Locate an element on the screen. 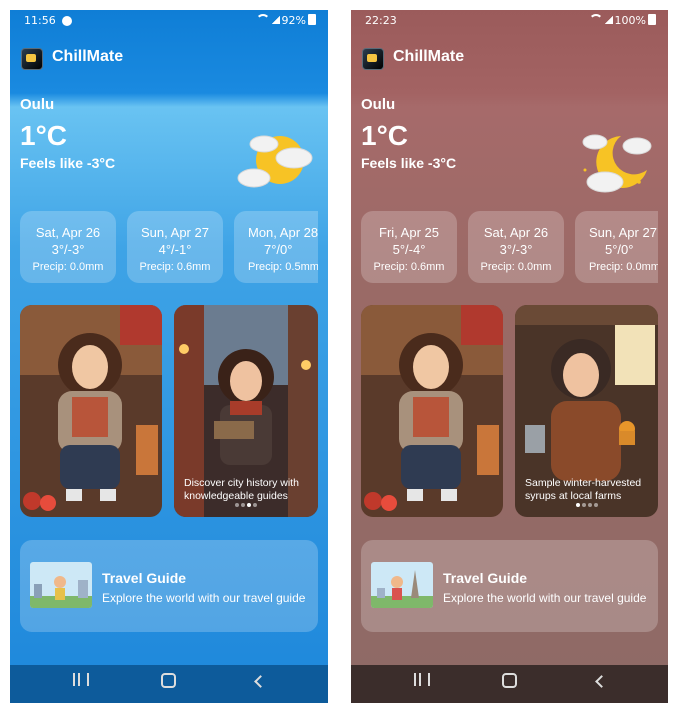  status-time: 22:23 is located at coordinates (381, 20).